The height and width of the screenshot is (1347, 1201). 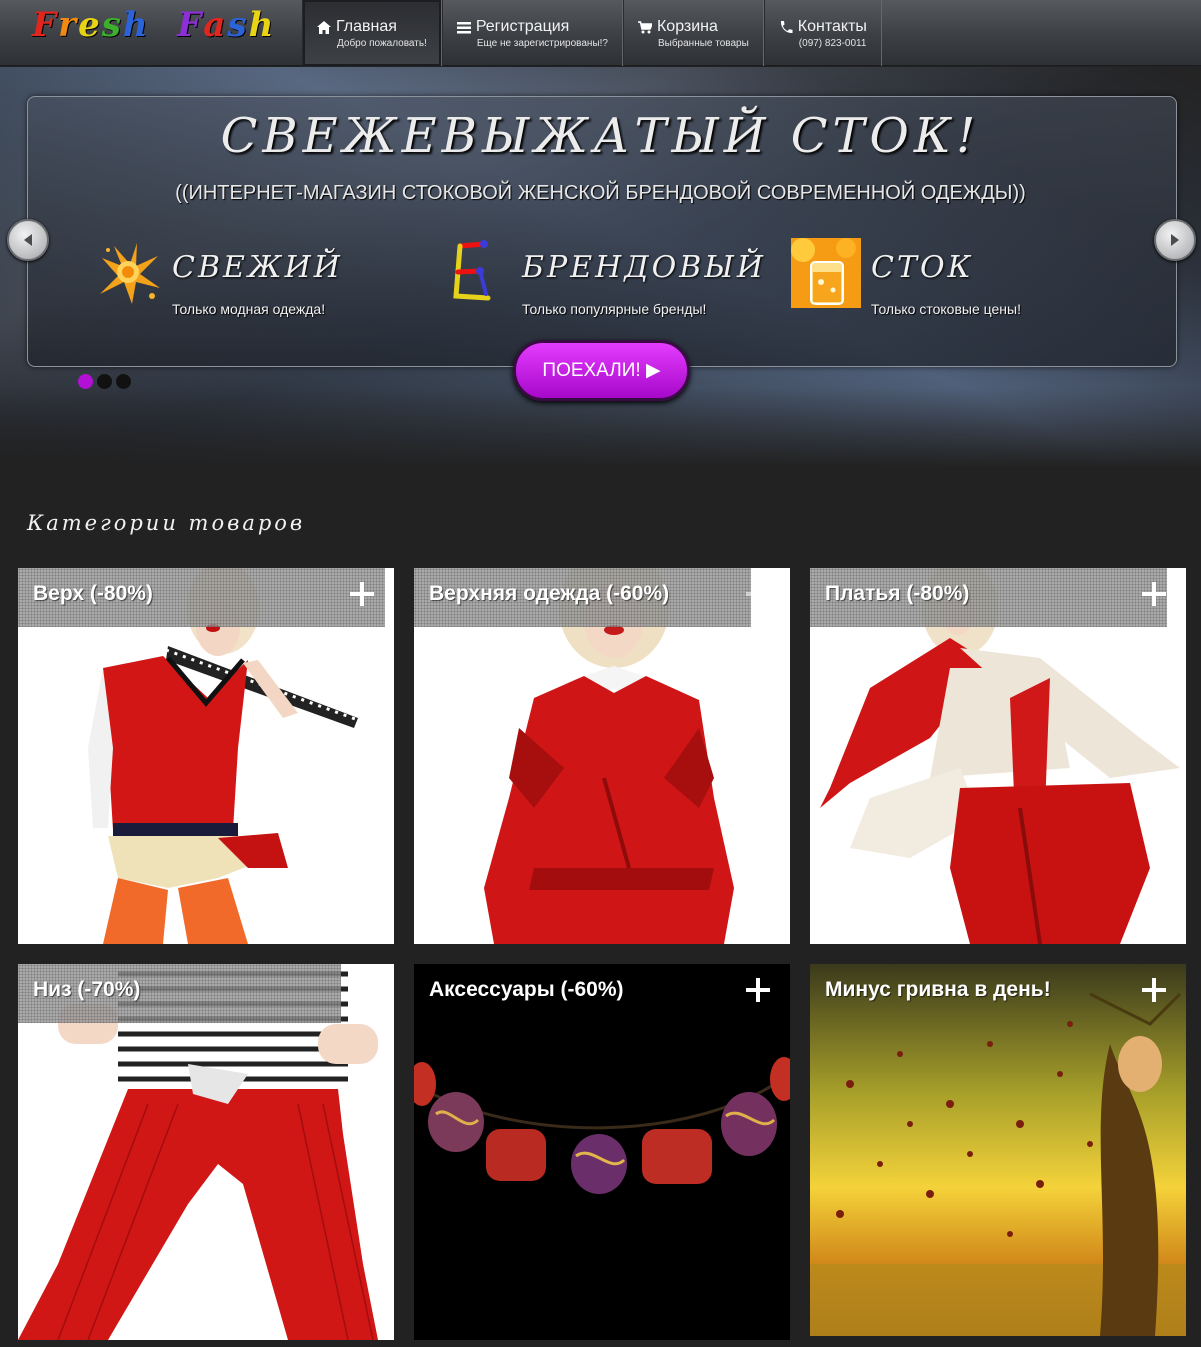 I want to click on feature-name: БРЕНДОВЫЙ, so click(x=644, y=267).